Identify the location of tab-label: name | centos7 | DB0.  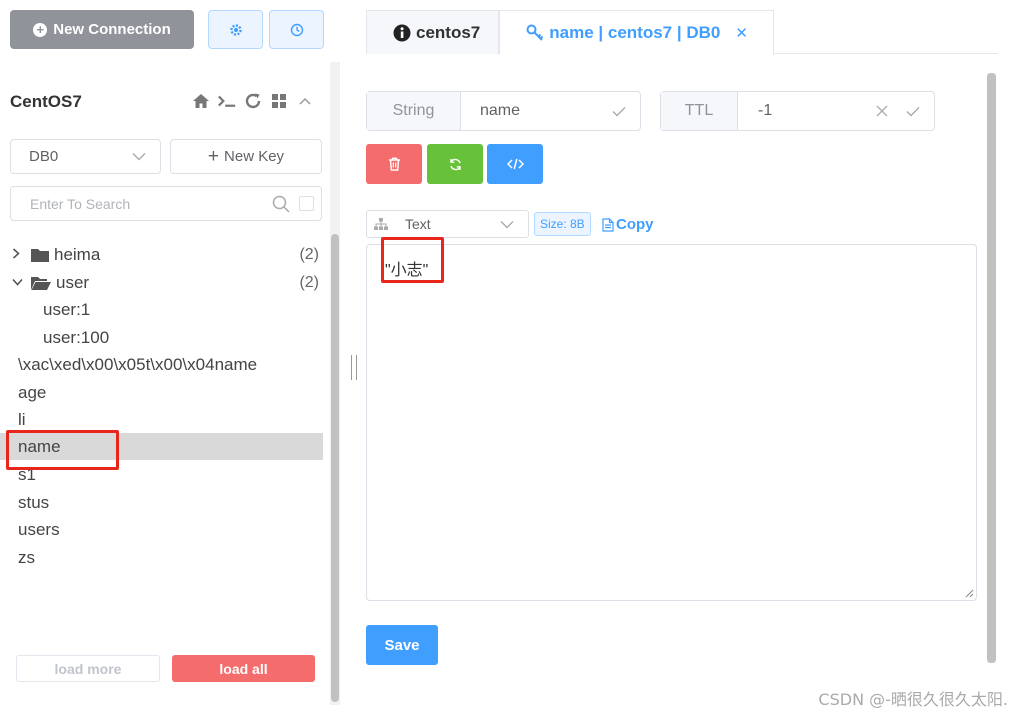
(635, 32).